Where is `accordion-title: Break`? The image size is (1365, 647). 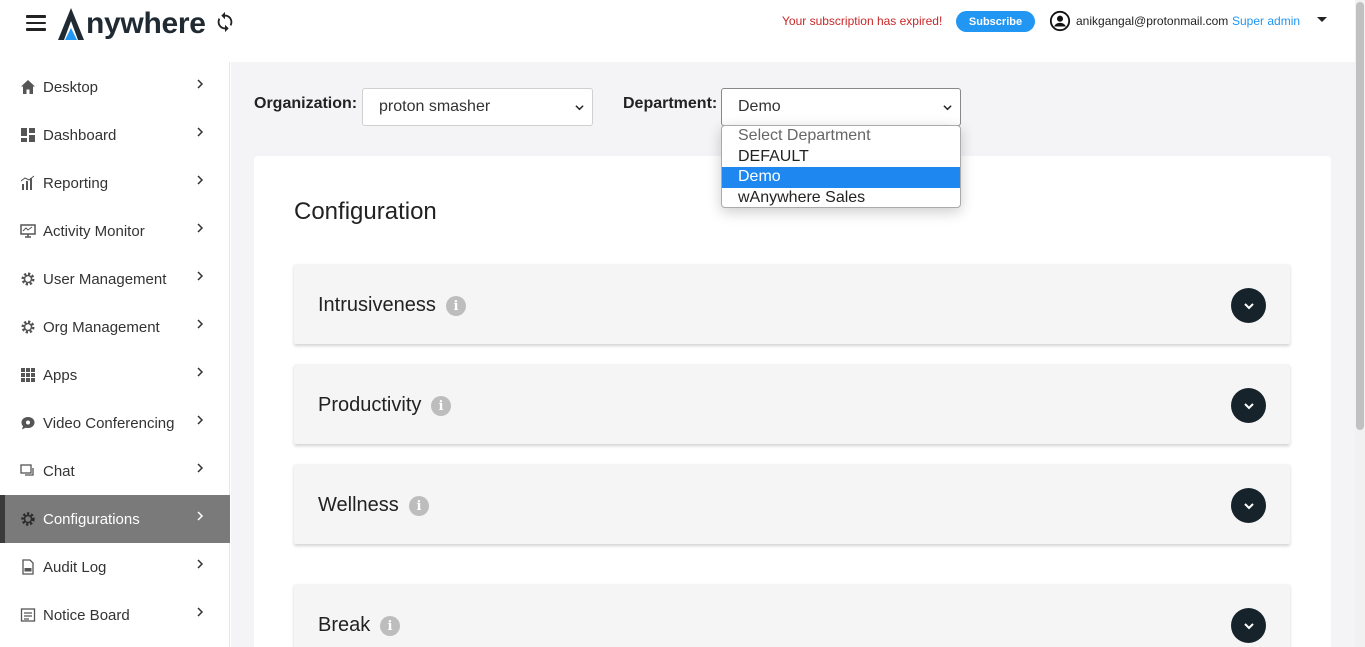
accordion-title: Break is located at coordinates (344, 625).